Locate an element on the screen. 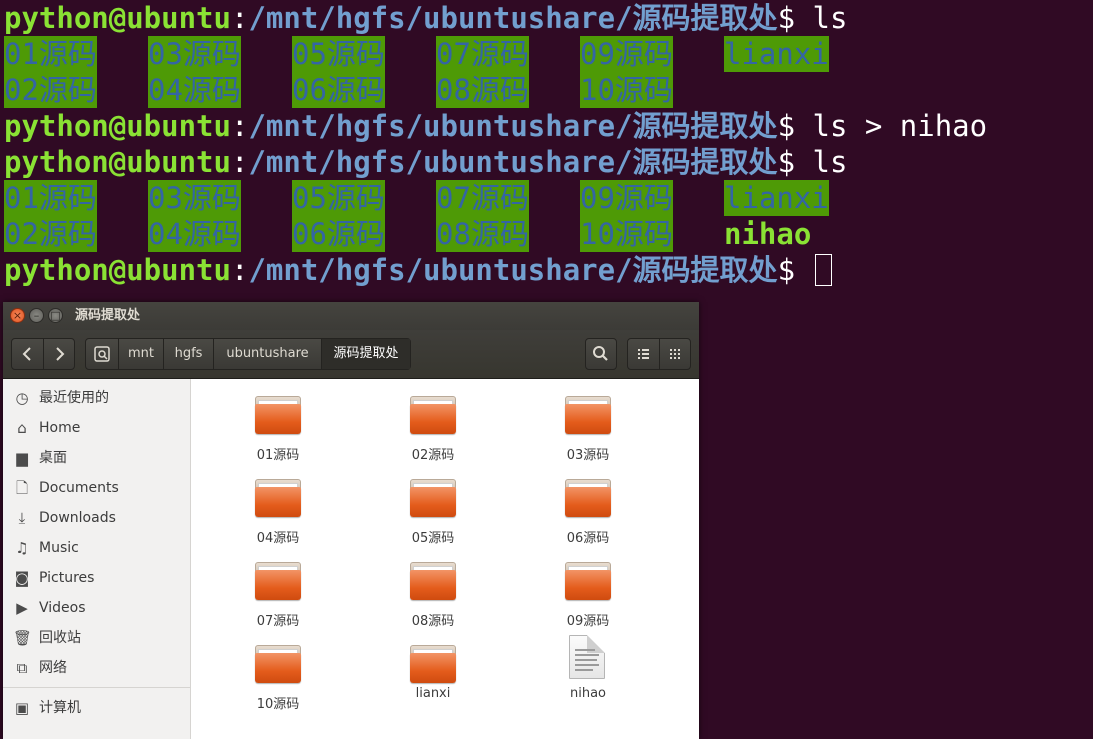 The width and height of the screenshot is (1093, 739). maximize-window-button: □ is located at coordinates (55, 315).